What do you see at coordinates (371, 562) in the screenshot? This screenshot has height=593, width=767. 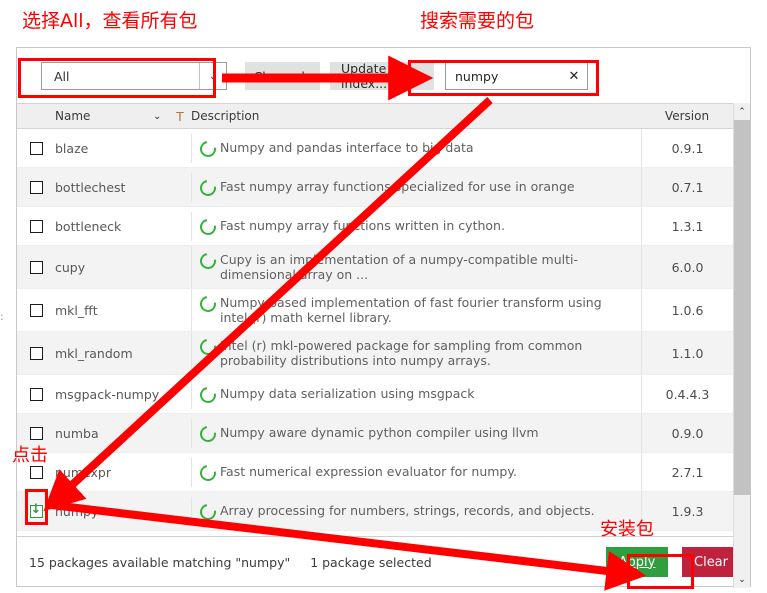 I see `packages-selected-text: 1 package selected` at bounding box center [371, 562].